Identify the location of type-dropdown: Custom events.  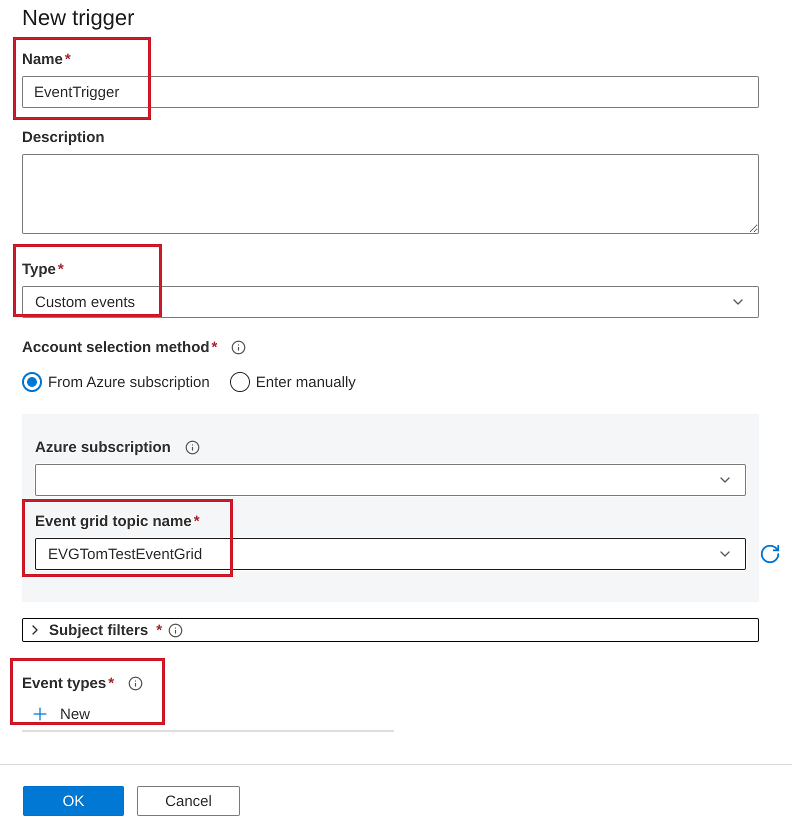
(390, 302).